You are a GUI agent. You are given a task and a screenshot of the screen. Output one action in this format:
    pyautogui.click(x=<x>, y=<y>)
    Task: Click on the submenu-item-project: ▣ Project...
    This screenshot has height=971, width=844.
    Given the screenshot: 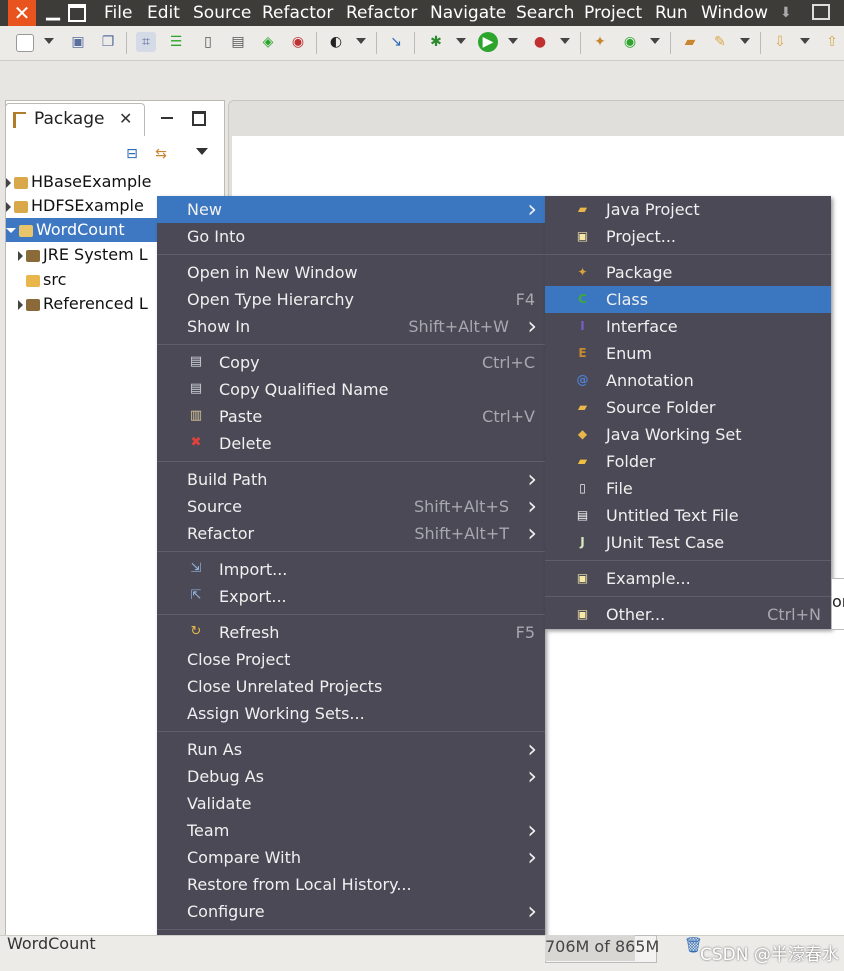 What is the action you would take?
    pyautogui.click(x=688, y=236)
    